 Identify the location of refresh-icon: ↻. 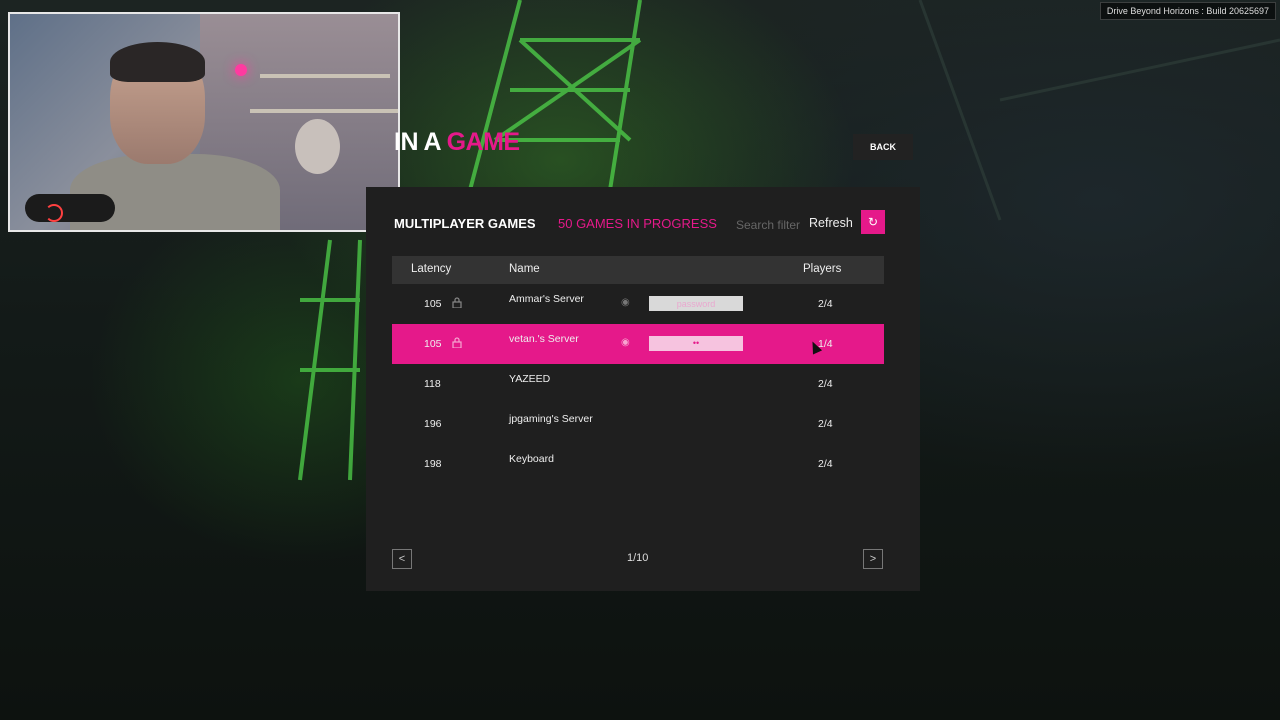
(873, 222).